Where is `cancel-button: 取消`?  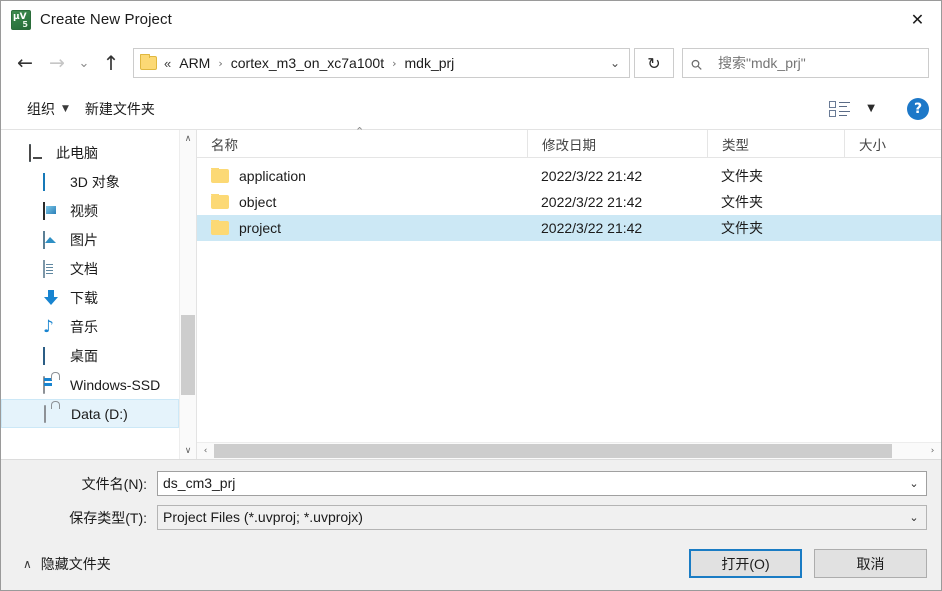 cancel-button: 取消 is located at coordinates (870, 563).